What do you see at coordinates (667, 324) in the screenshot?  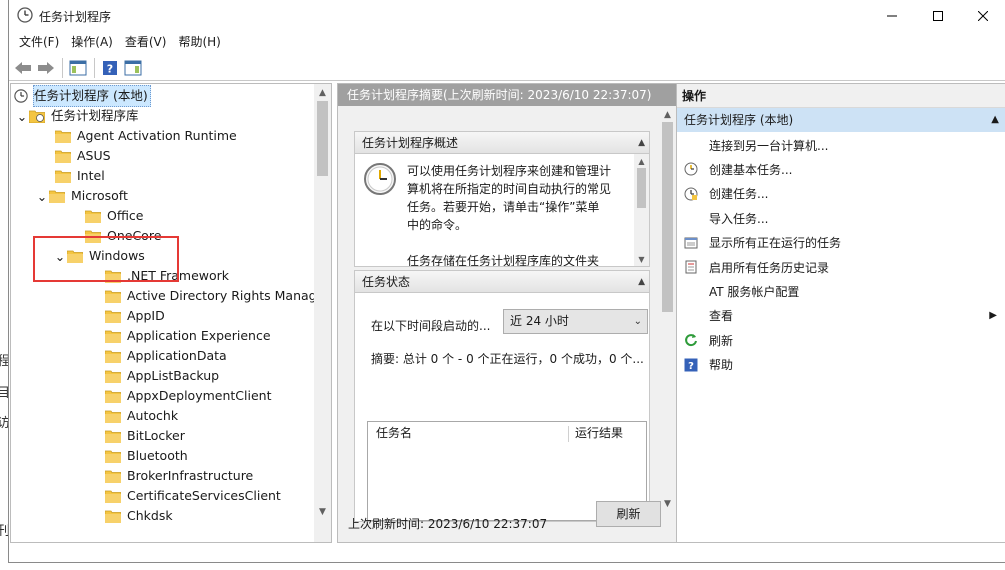 I see `summary-scrollbar: ▲ ▼` at bounding box center [667, 324].